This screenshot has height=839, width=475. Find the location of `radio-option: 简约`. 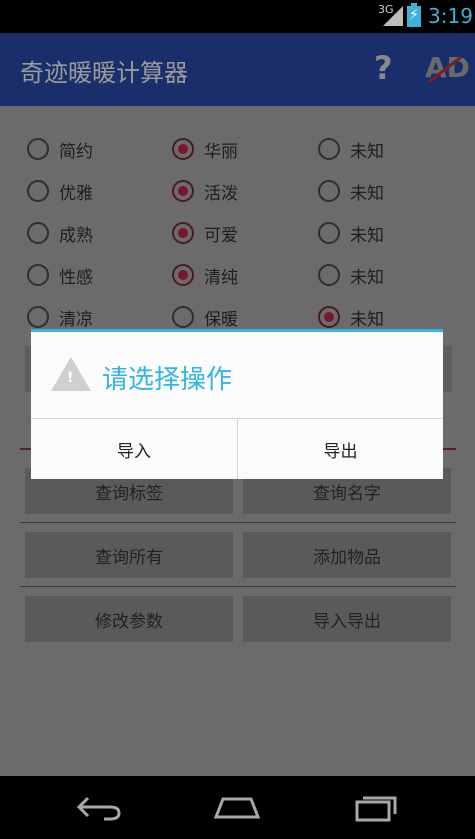

radio-option: 简约 is located at coordinates (60, 149).